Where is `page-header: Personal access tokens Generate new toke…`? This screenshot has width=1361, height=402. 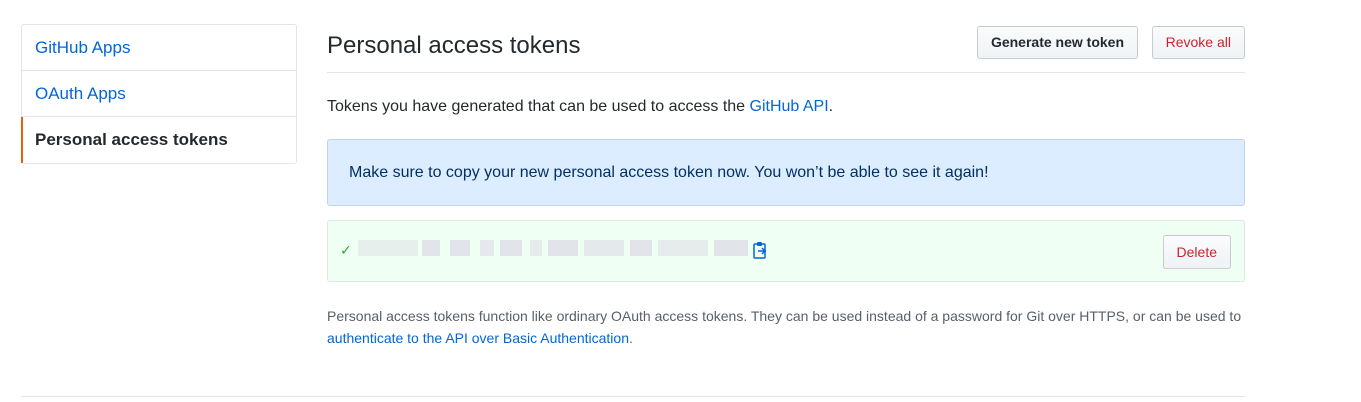
page-header: Personal access tokens Generate new toke… is located at coordinates (786, 48).